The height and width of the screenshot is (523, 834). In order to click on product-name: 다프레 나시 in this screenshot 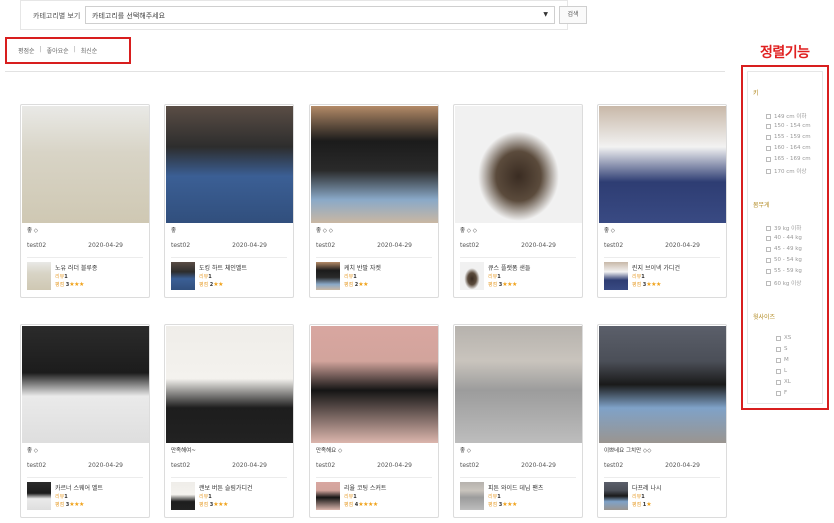, I will do `click(647, 487)`.